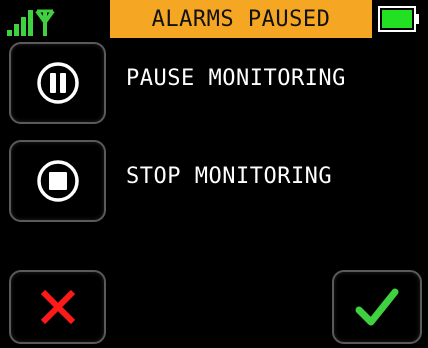 The width and height of the screenshot is (428, 348). I want to click on stop-circle-icon, so click(57, 181).